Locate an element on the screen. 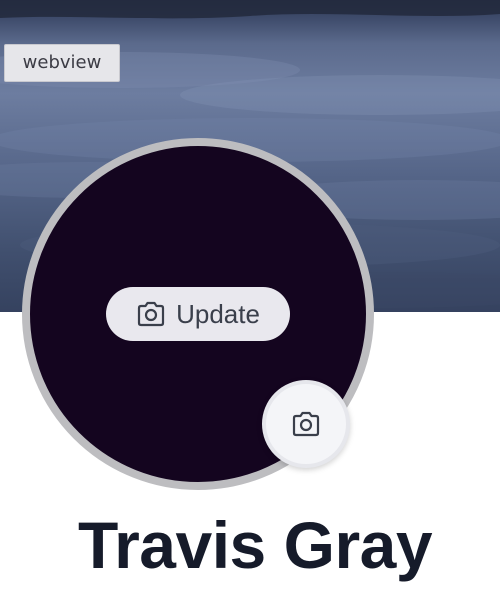 The image size is (500, 590). webview-badge: webview is located at coordinates (62, 63).